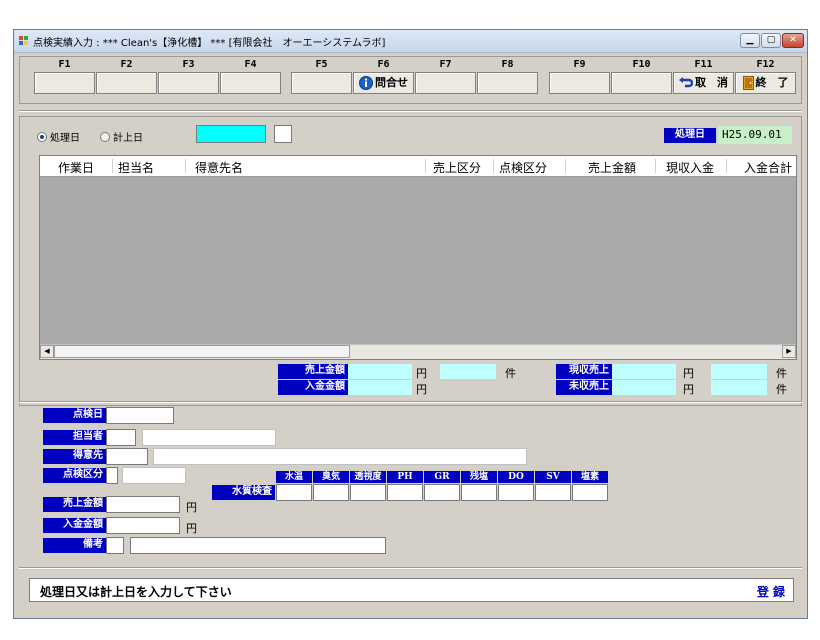  What do you see at coordinates (771, 591) in the screenshot?
I see `register-button: 登 録` at bounding box center [771, 591].